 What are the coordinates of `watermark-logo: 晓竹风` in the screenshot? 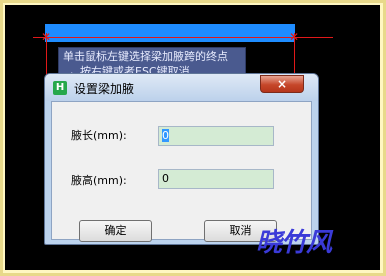 It's located at (294, 243).